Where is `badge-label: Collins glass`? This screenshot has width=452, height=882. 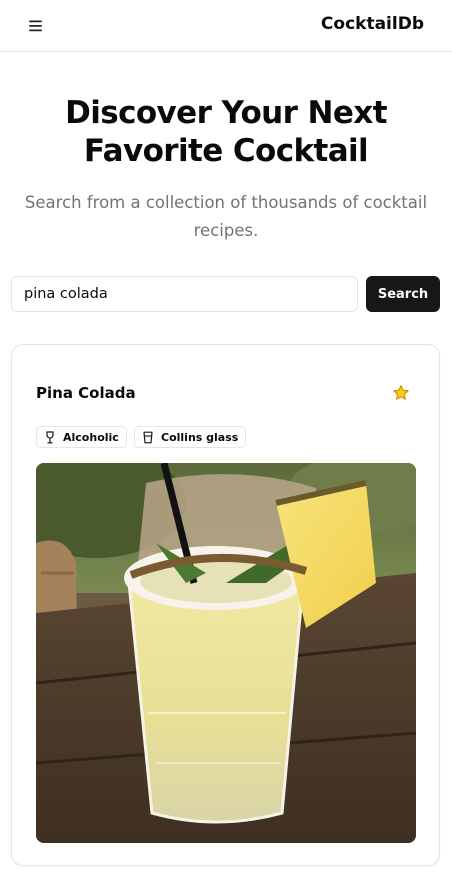 badge-label: Collins glass is located at coordinates (200, 437).